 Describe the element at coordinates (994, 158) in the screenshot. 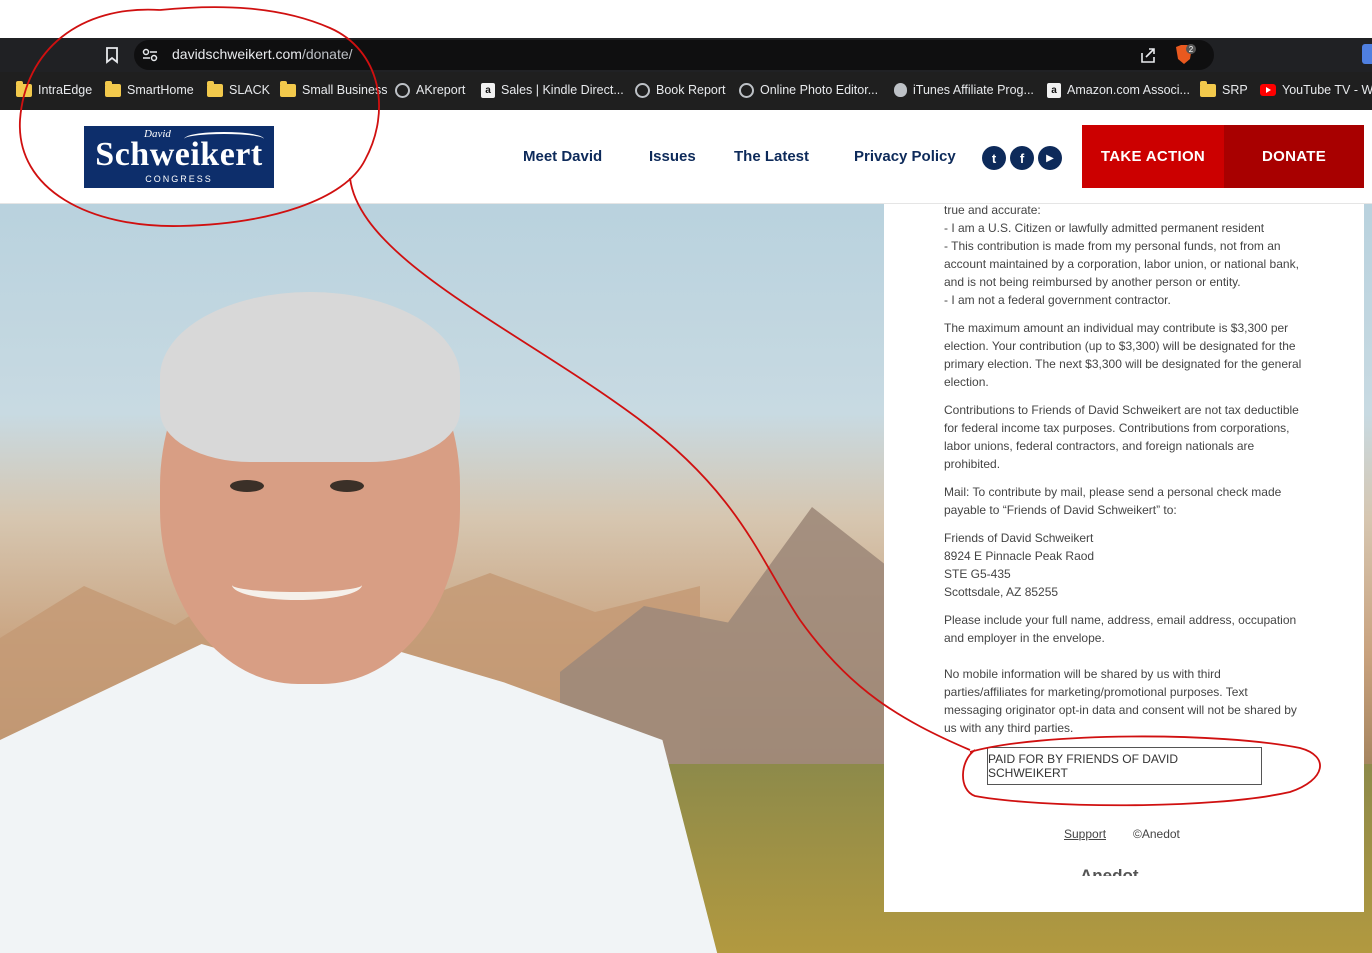

I see `twitter-icon: t` at that location.